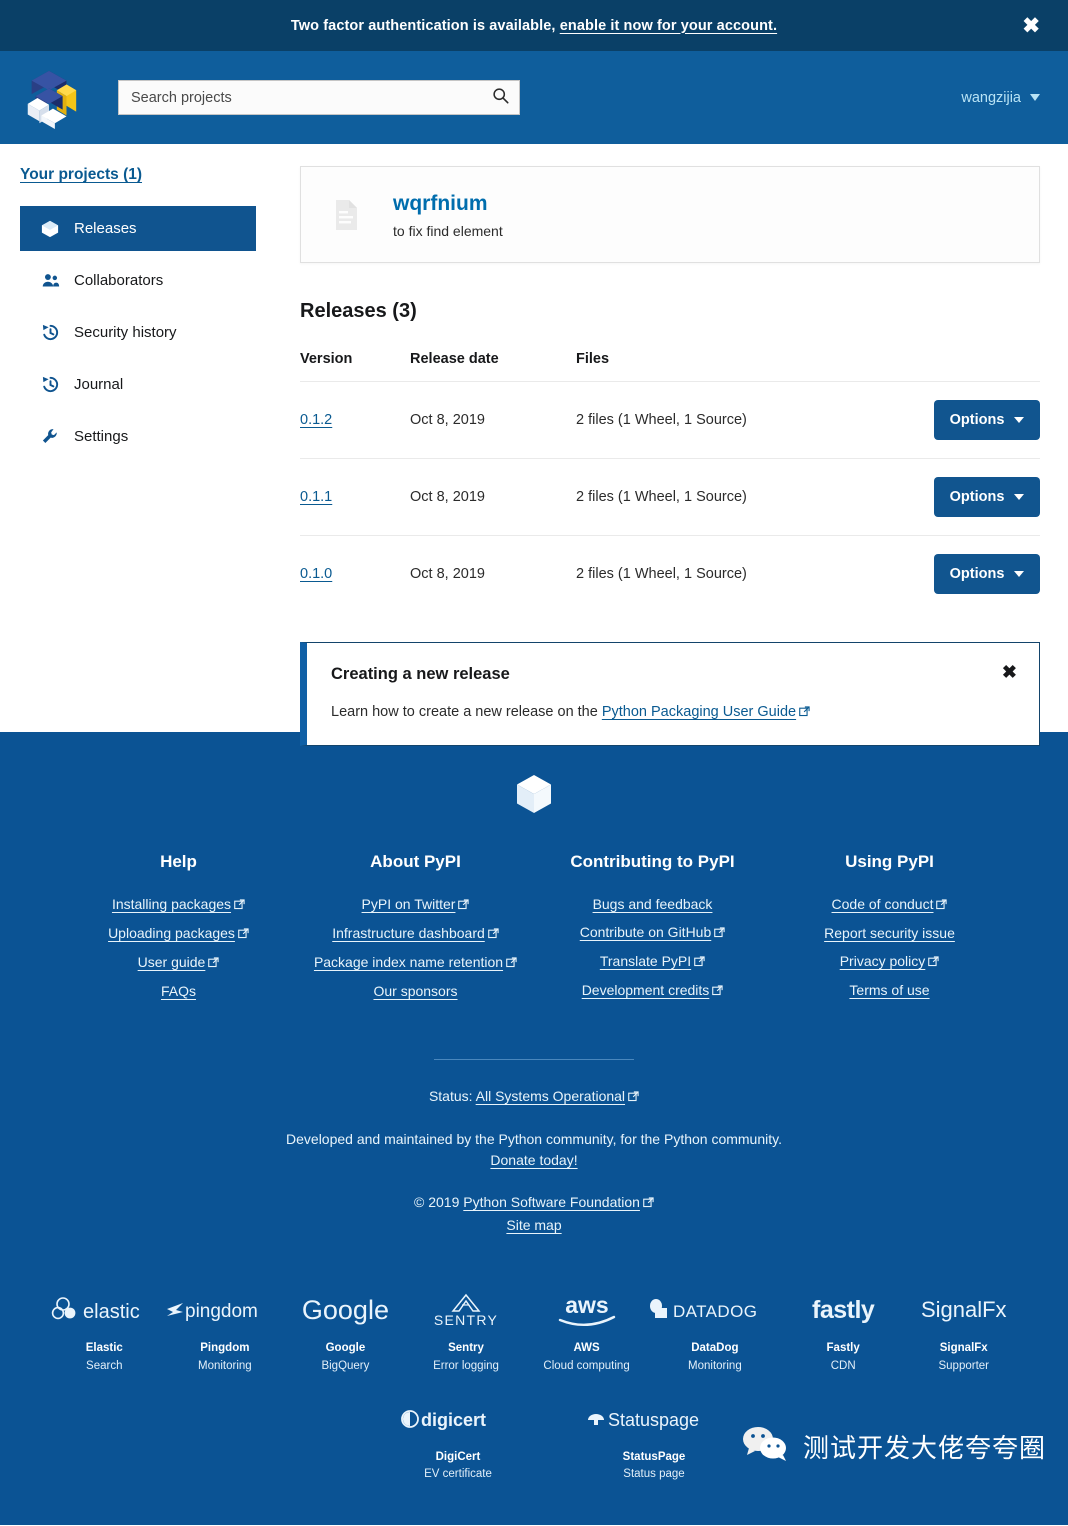 This screenshot has height=1526, width=1068. Describe the element at coordinates (138, 384) in the screenshot. I see `sidebar-item-journal: Journal` at that location.